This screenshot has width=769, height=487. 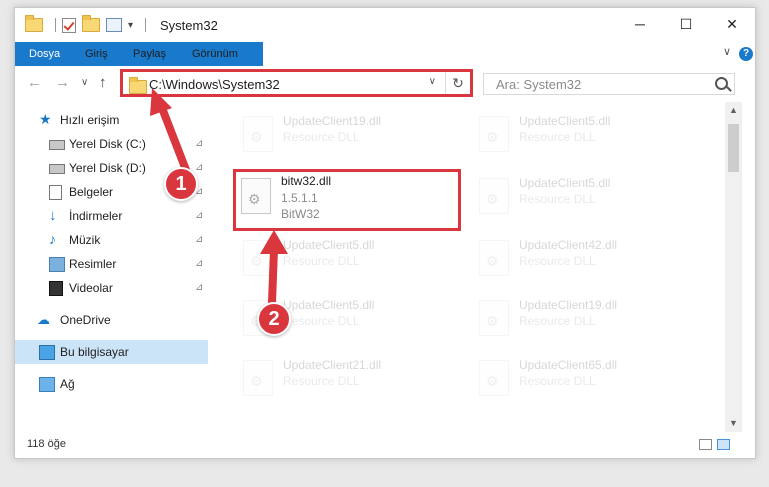 What do you see at coordinates (34, 82) in the screenshot?
I see `back-button: ←` at bounding box center [34, 82].